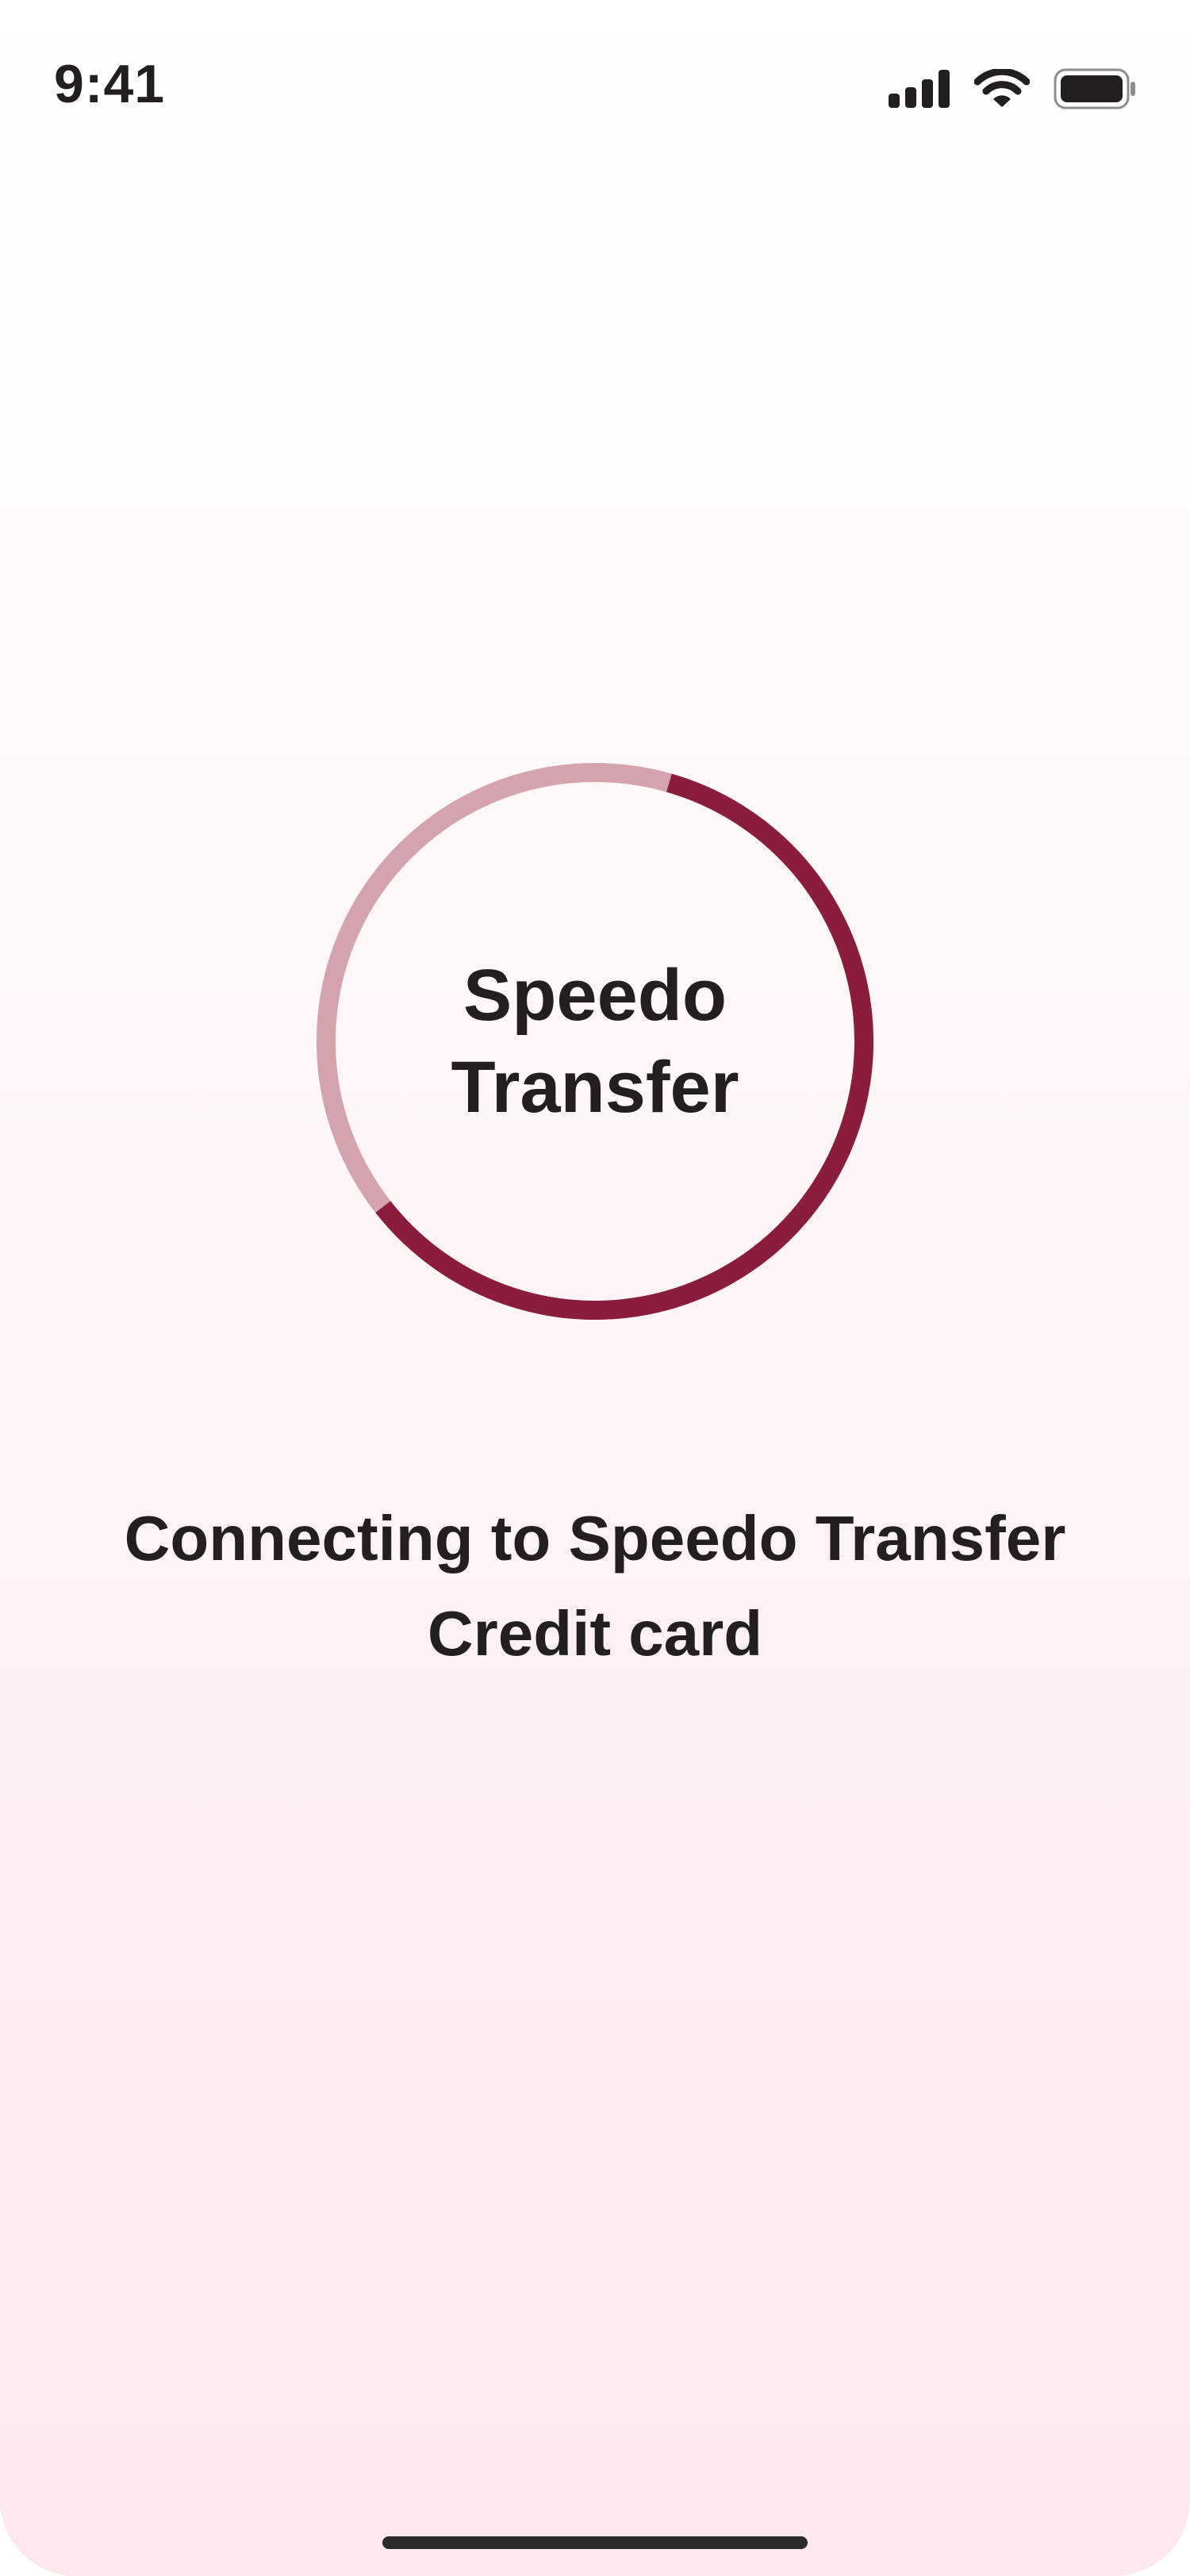 This screenshot has height=2576, width=1190. I want to click on brand-logo-text: Speedo Transfer, so click(595, 1041).